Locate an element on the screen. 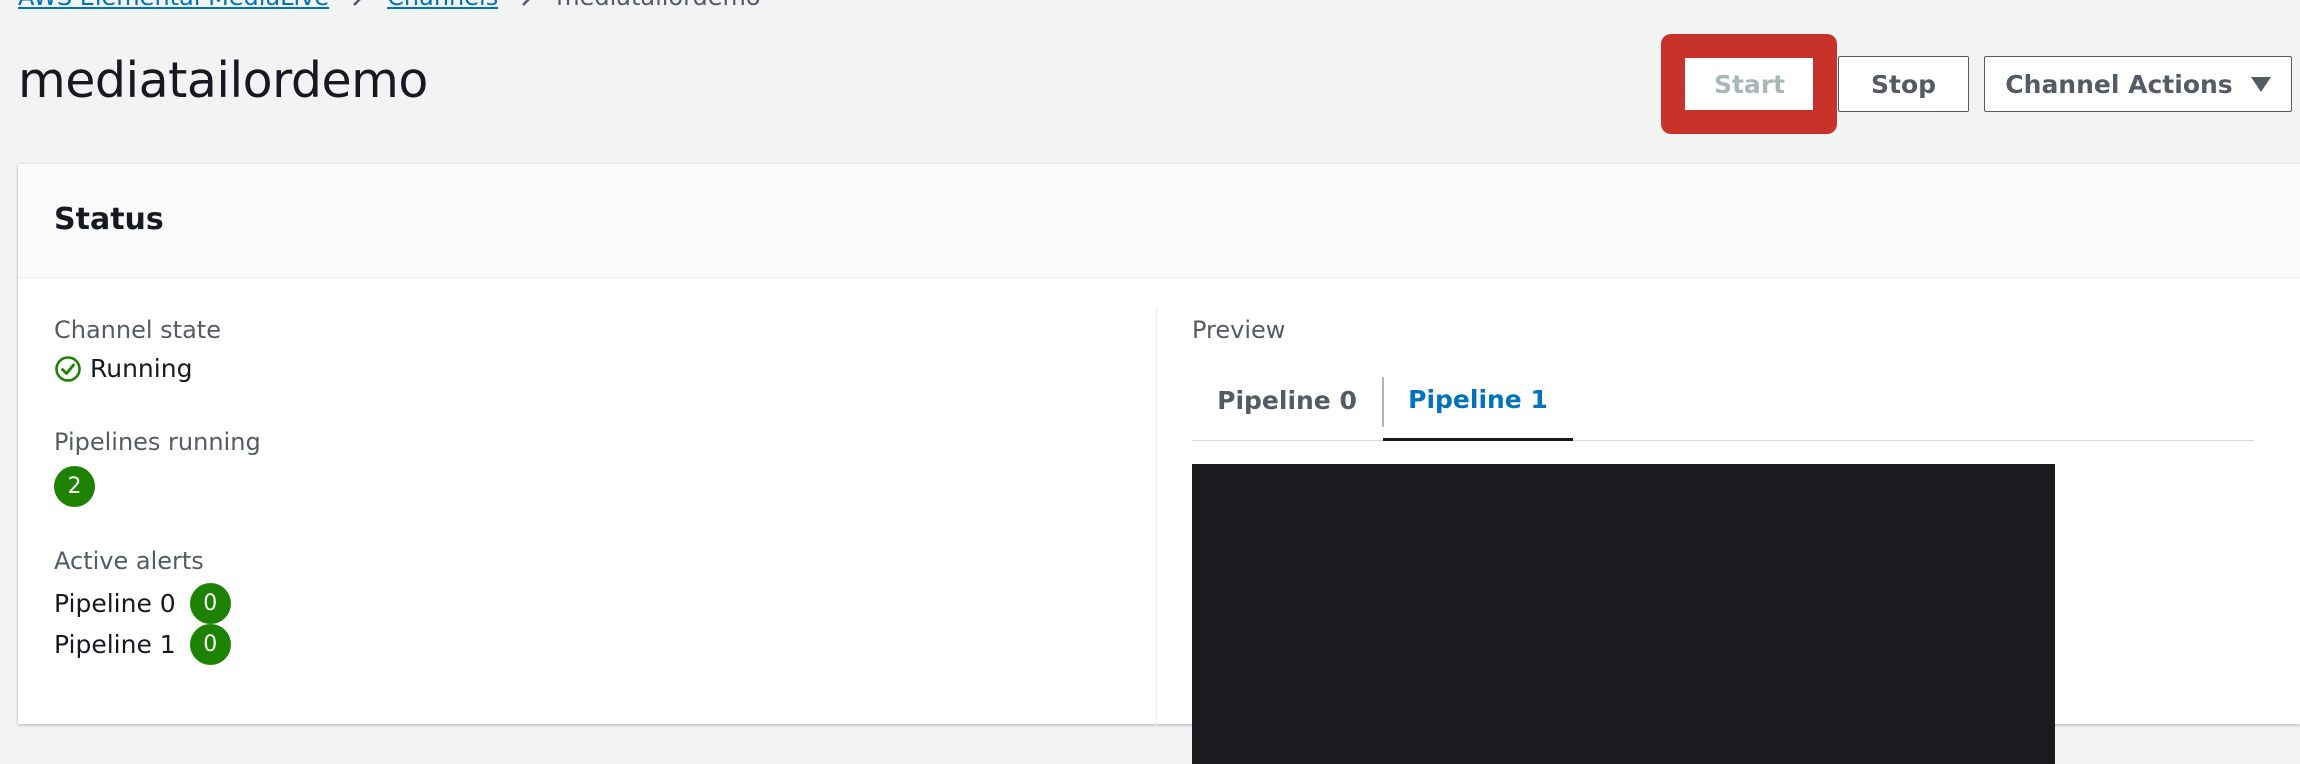 This screenshot has width=2300, height=764. alert-pipeline-name: Pipeline 0 is located at coordinates (115, 603).